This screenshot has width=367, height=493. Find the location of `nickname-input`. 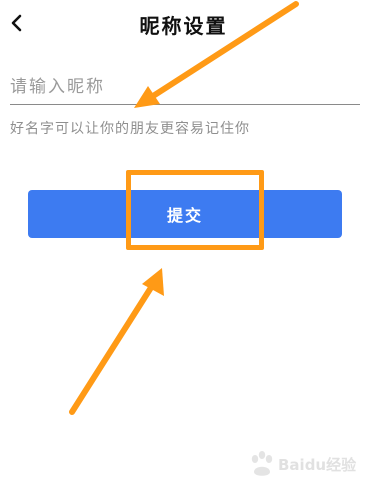

nickname-input is located at coordinates (185, 87).